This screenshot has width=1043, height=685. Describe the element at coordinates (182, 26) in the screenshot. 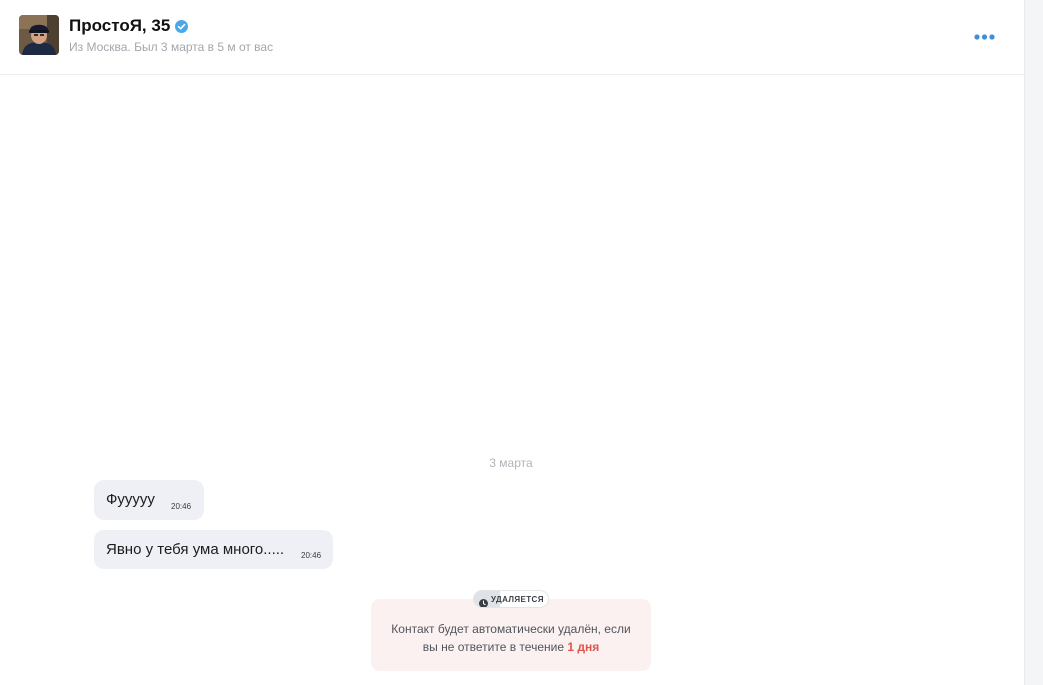

I see `verified-check-icon` at that location.